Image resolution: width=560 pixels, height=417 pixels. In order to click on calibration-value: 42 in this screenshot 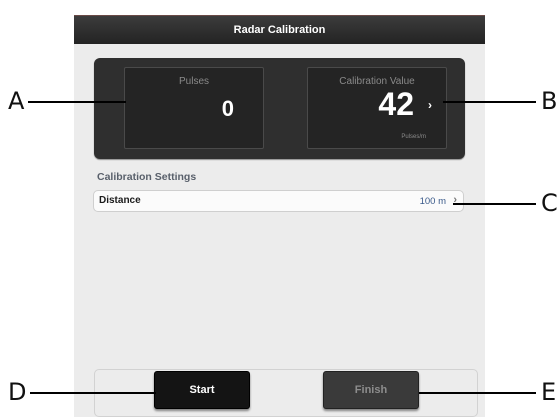, I will do `click(396, 104)`.